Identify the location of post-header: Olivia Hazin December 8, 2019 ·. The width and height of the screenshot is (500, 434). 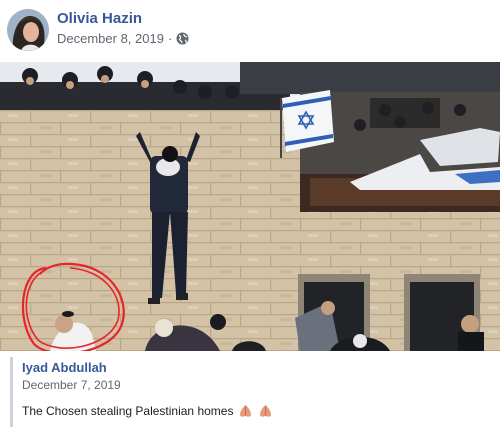
(250, 31).